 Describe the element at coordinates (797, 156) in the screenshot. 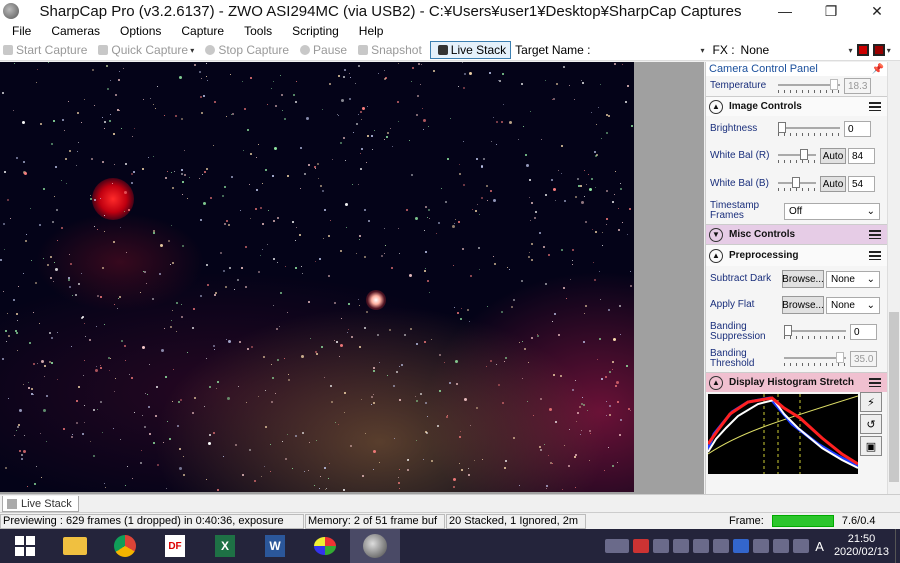

I see `white-bal-r-slider` at that location.